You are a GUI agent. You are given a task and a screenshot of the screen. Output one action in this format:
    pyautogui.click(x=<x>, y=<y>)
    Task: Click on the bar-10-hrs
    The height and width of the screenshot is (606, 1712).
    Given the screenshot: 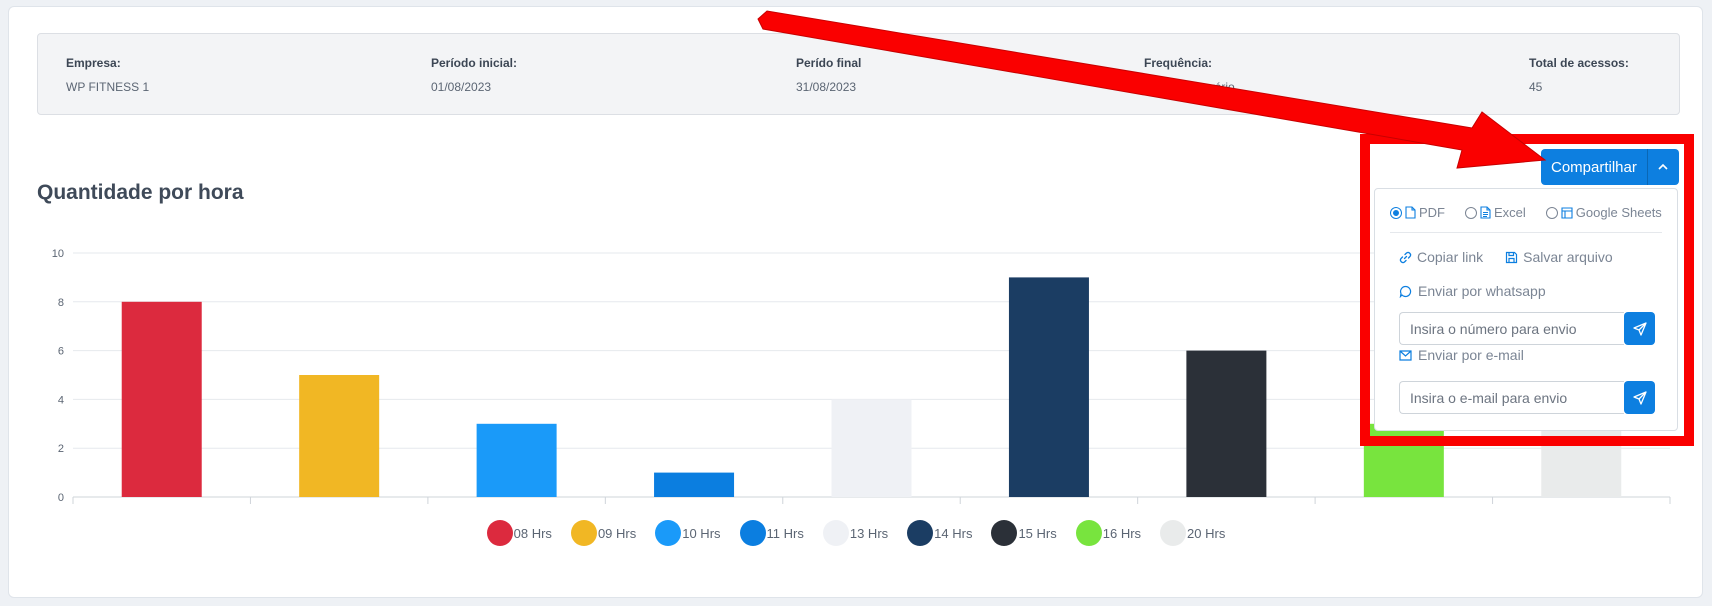 What is the action you would take?
    pyautogui.click(x=516, y=460)
    